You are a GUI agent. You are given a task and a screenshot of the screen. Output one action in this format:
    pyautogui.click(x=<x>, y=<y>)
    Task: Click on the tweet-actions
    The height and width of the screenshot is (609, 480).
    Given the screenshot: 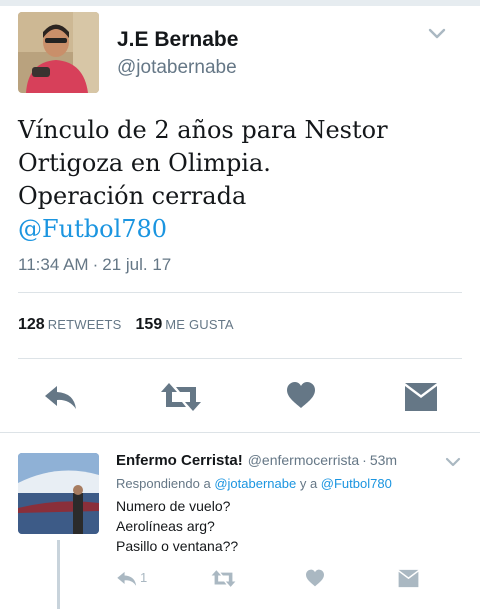 What is the action you would take?
    pyautogui.click(x=240, y=397)
    